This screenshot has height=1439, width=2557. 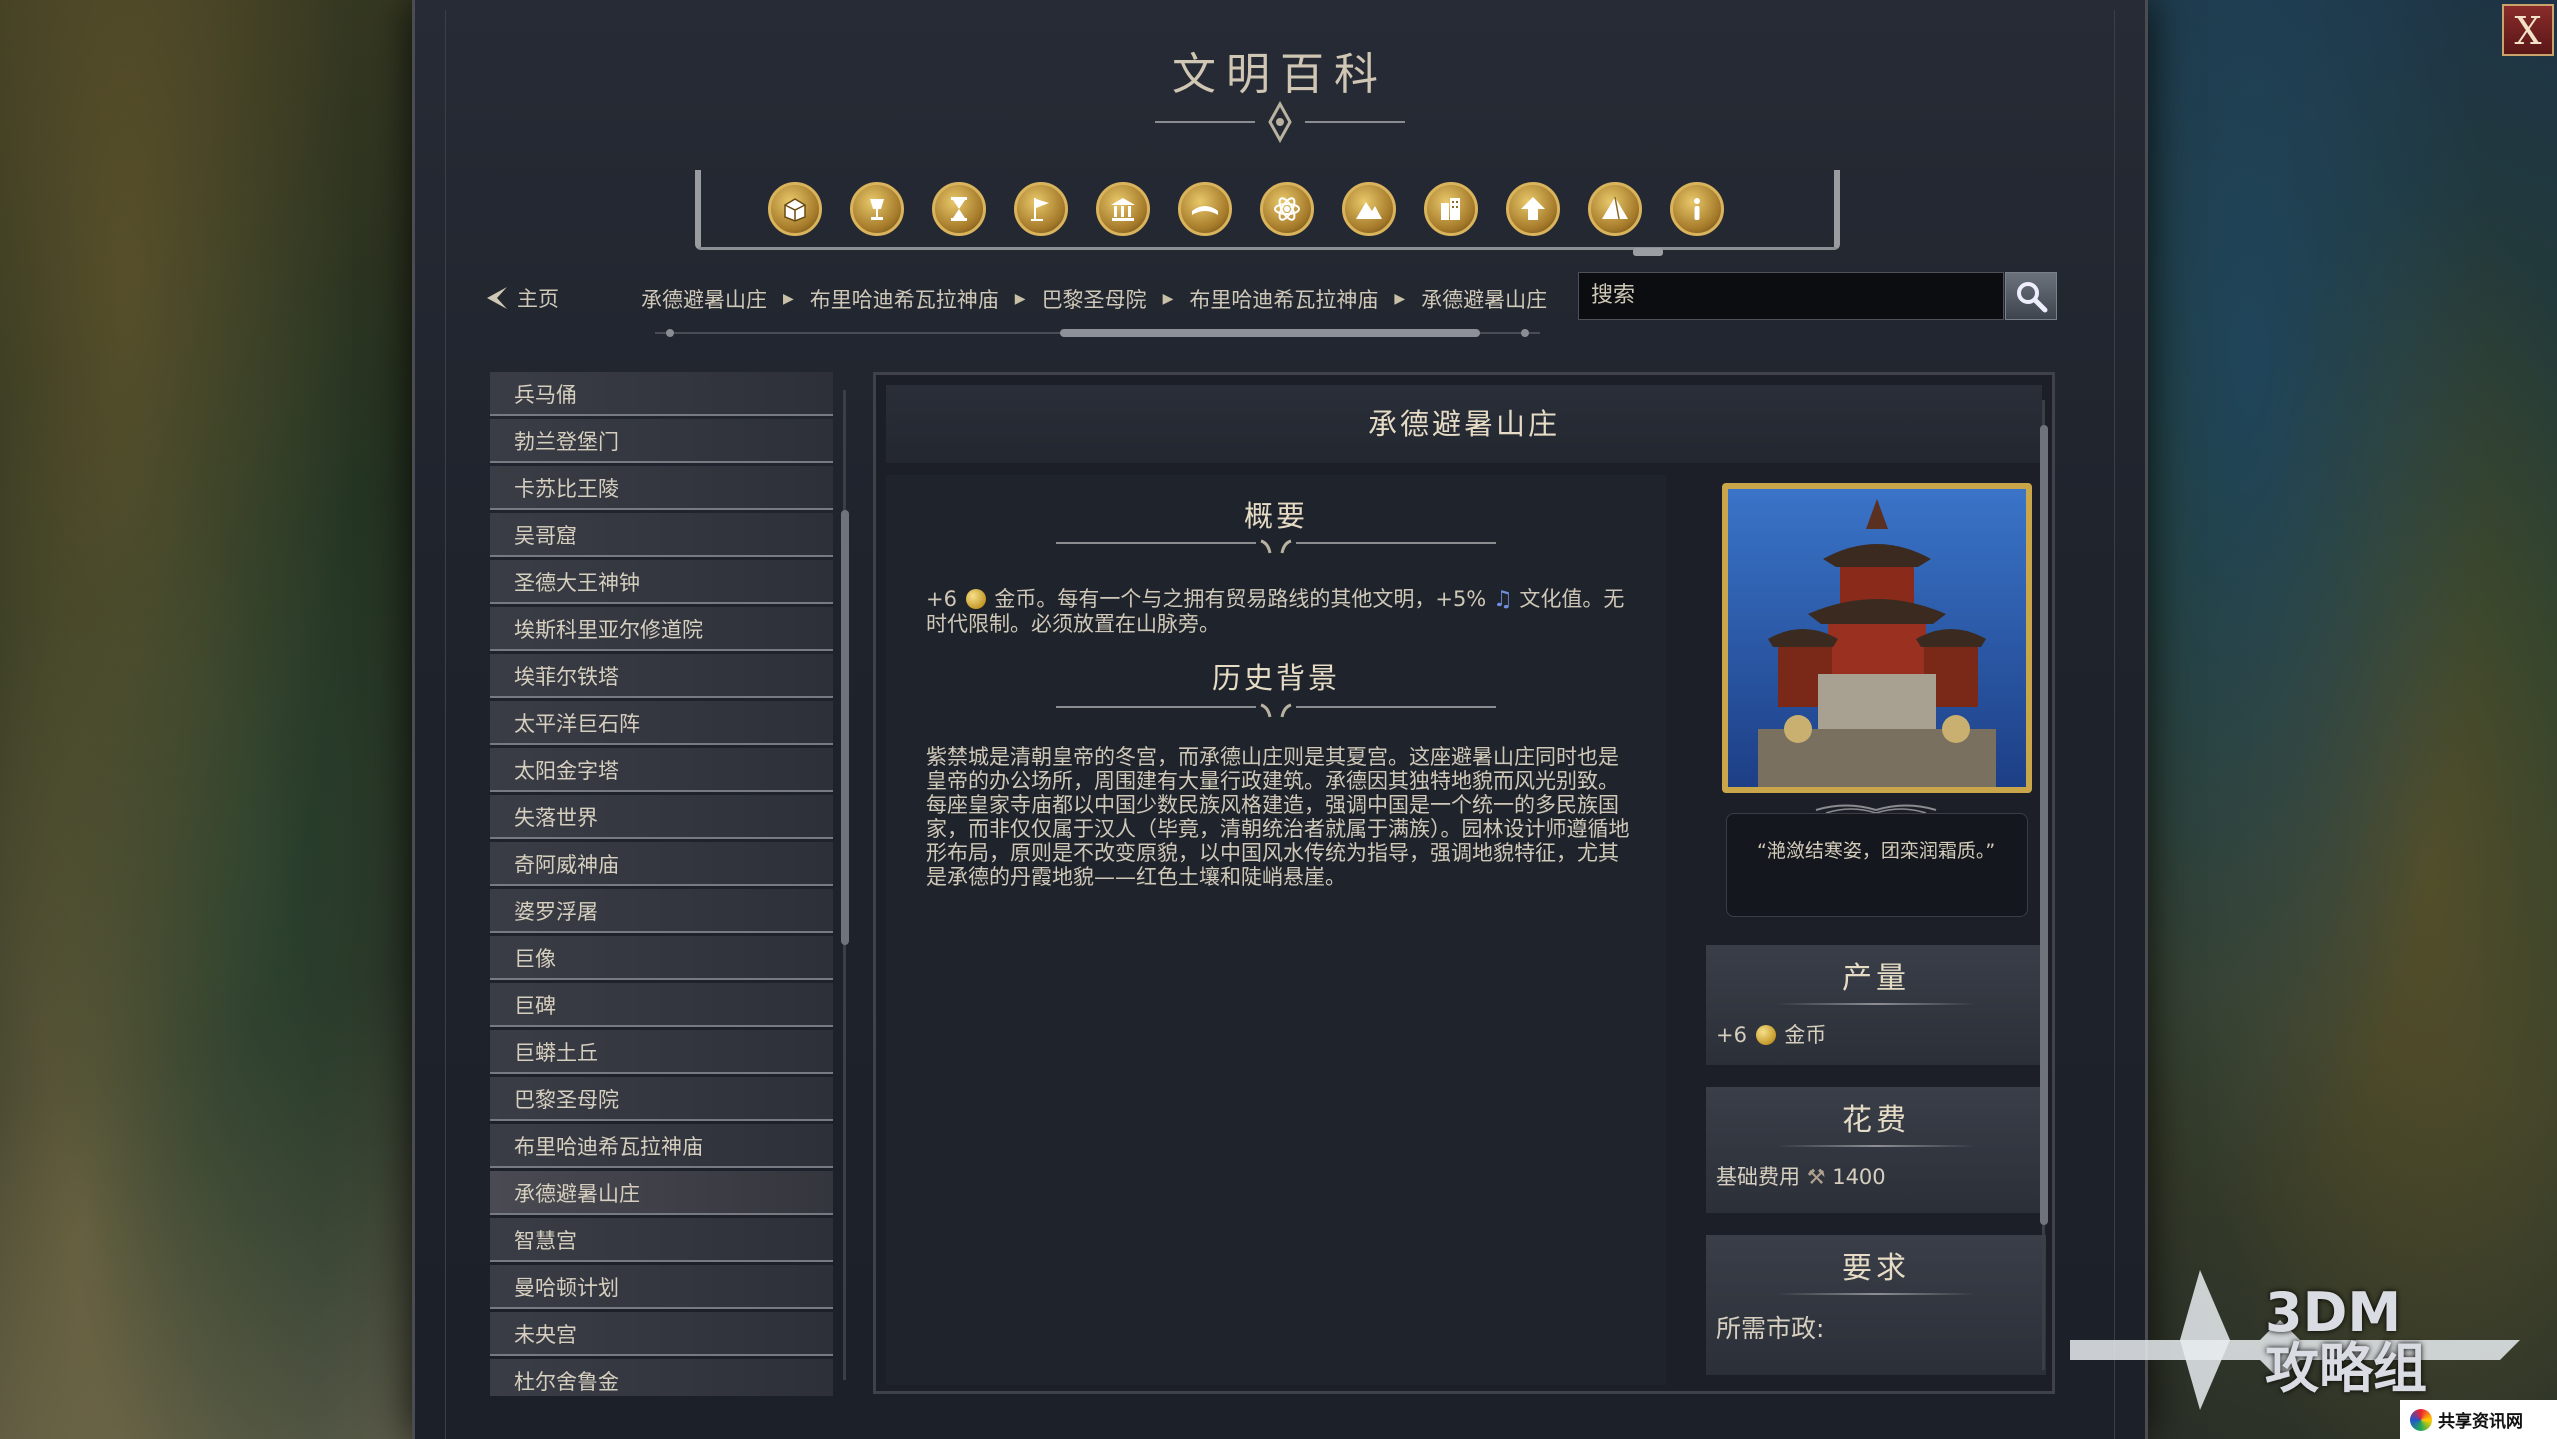 What do you see at coordinates (661, 723) in the screenshot?
I see `list-item: 太平洋巨石阵` at bounding box center [661, 723].